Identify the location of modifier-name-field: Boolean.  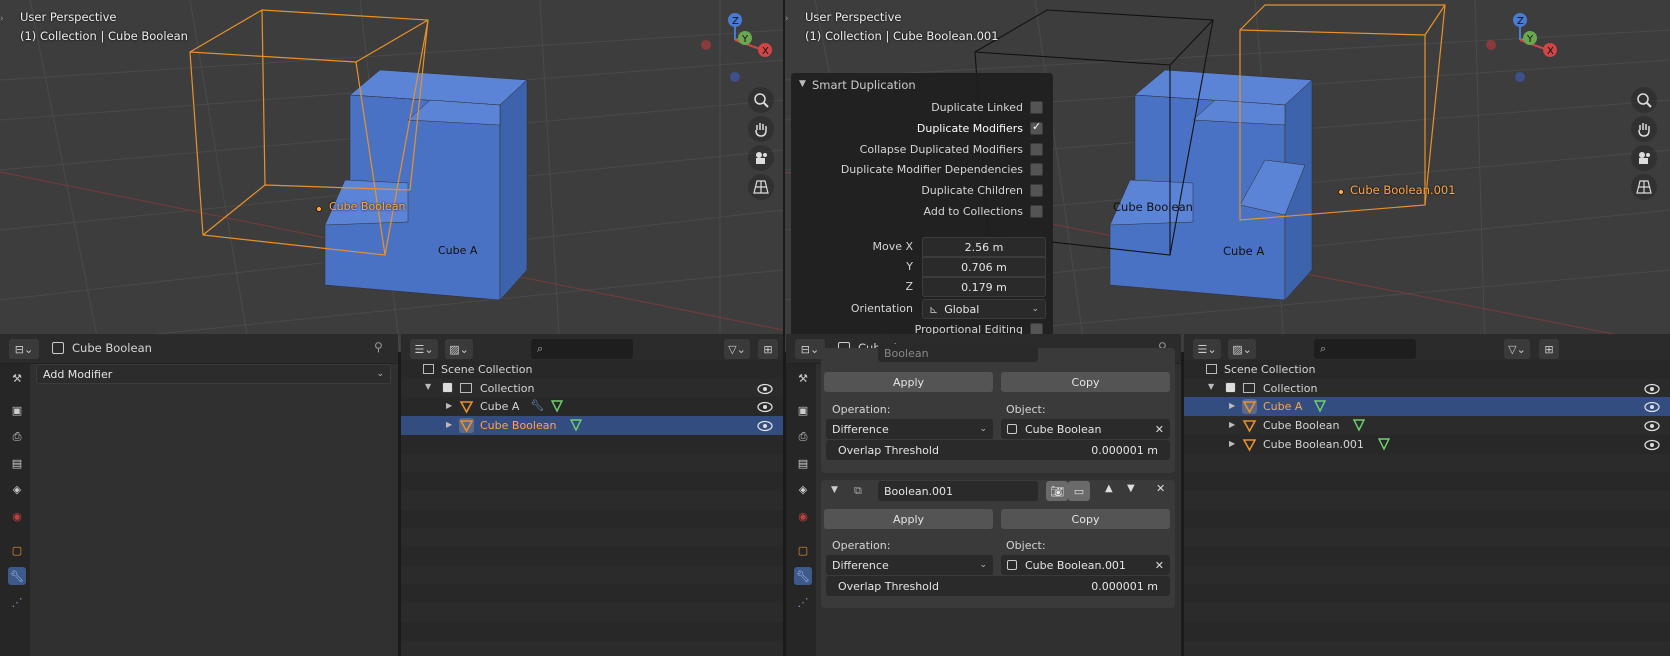
(958, 353).